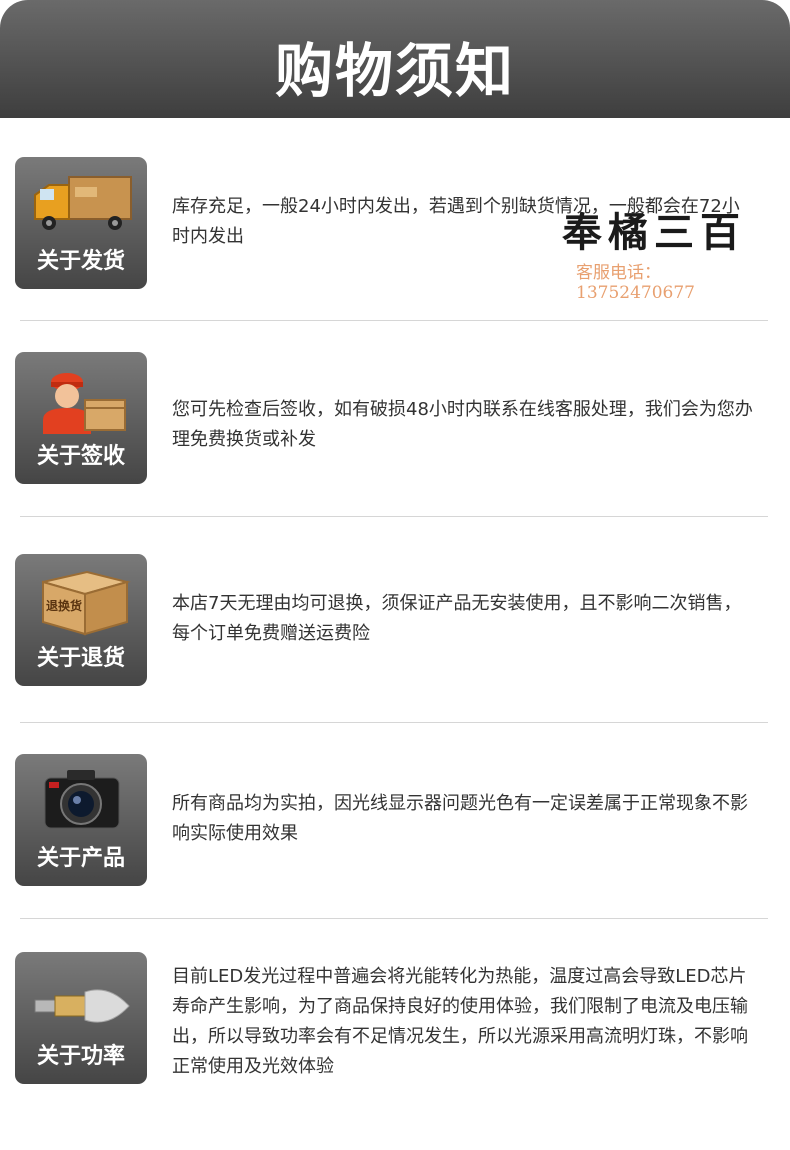 Image resolution: width=790 pixels, height=1150 pixels. I want to click on shipping-label: 关于发货, so click(80, 261).